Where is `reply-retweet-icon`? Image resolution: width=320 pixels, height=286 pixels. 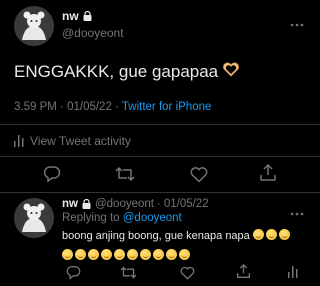 reply-retweet-icon is located at coordinates (128, 272).